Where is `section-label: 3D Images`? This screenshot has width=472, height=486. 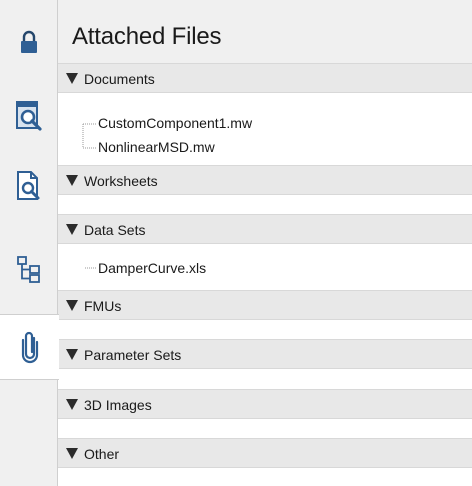
section-label: 3D Images is located at coordinates (118, 405).